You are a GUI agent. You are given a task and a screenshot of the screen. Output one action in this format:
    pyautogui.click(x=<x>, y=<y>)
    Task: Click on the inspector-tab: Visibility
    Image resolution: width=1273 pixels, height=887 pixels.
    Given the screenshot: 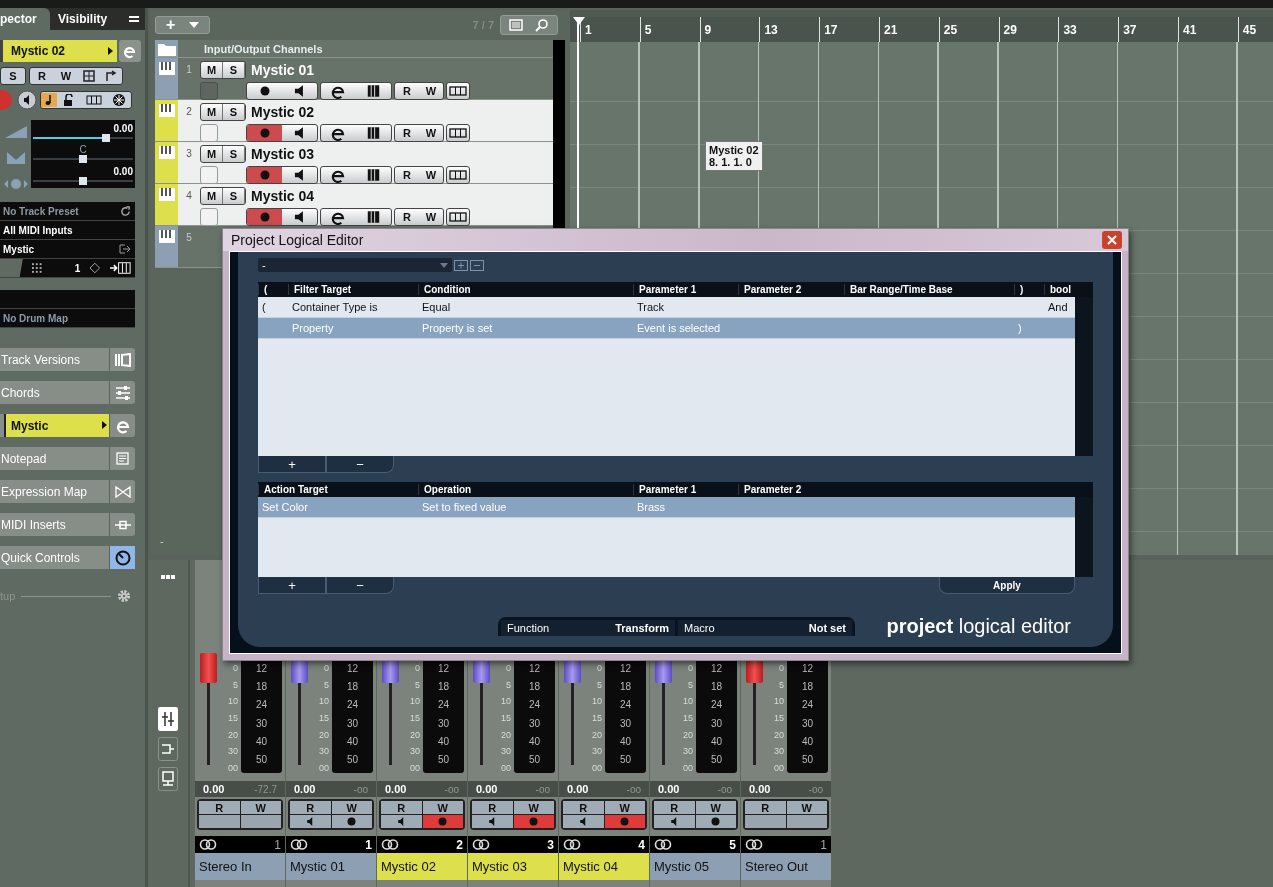 What is the action you would take?
    pyautogui.click(x=83, y=19)
    